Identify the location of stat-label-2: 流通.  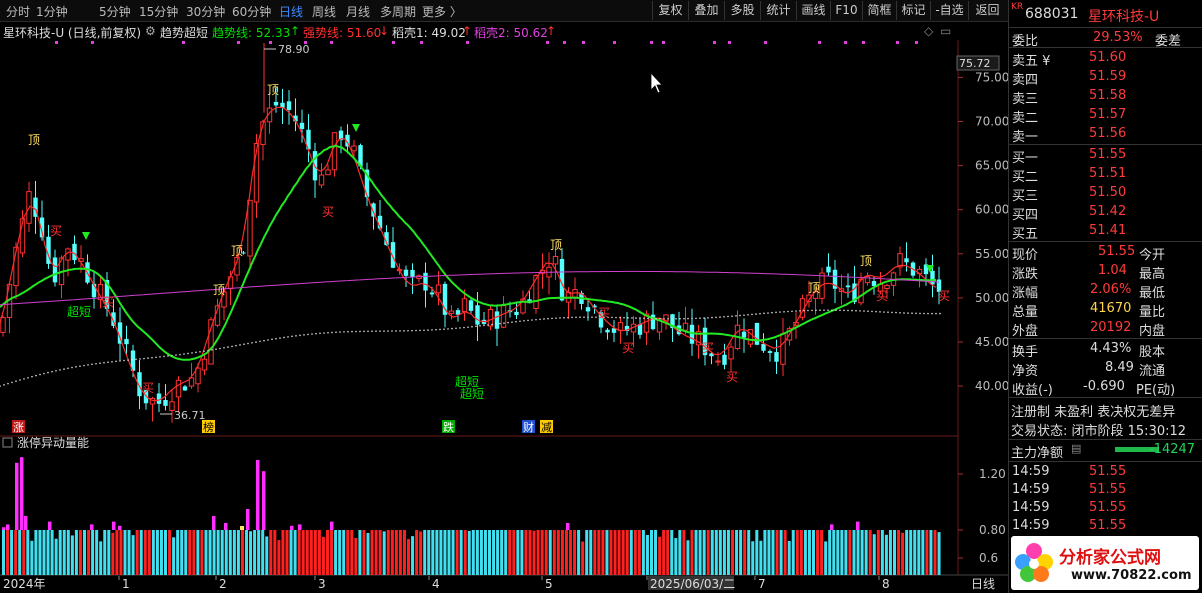
(1152, 371).